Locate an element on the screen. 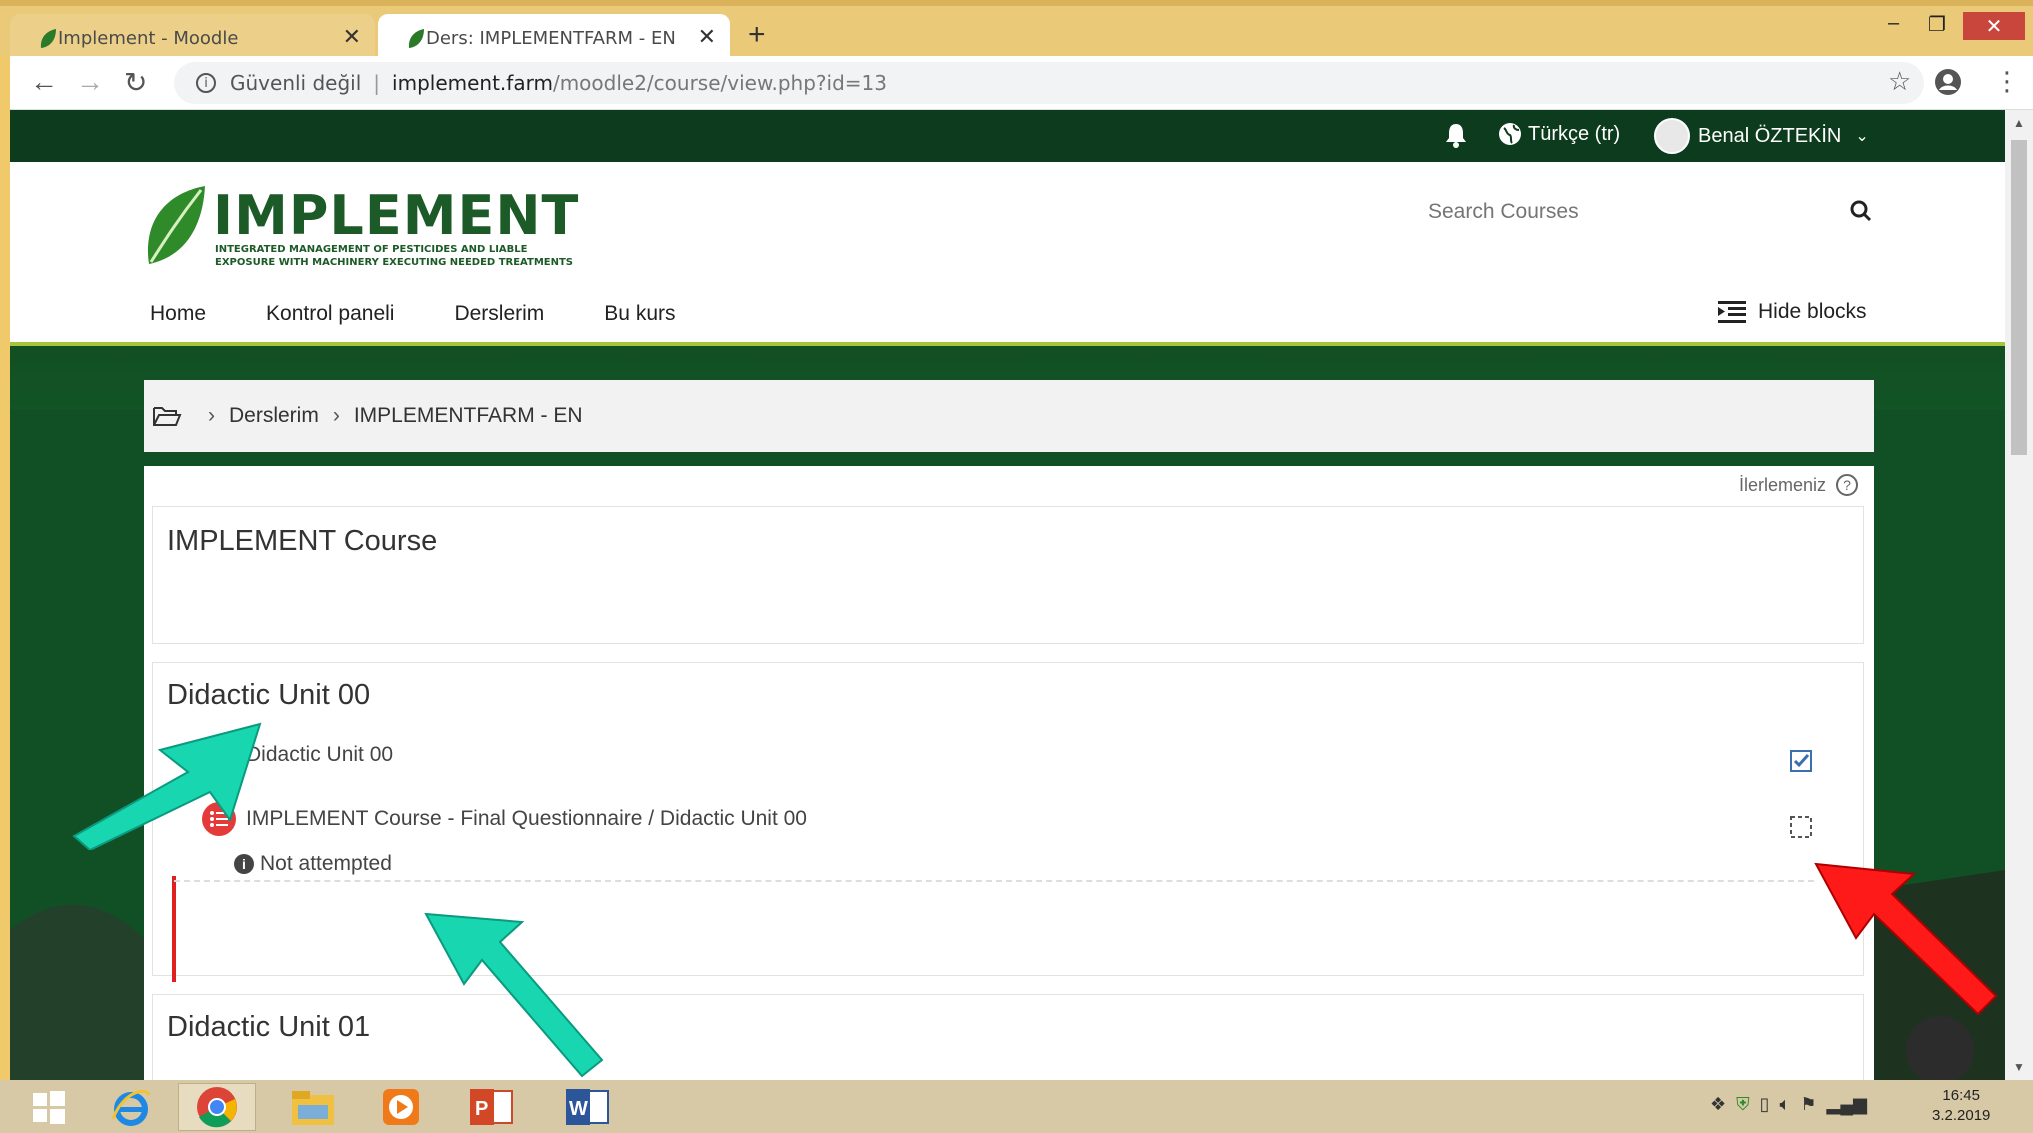 This screenshot has height=1133, width=2033. nav-home: Home is located at coordinates (178, 314).